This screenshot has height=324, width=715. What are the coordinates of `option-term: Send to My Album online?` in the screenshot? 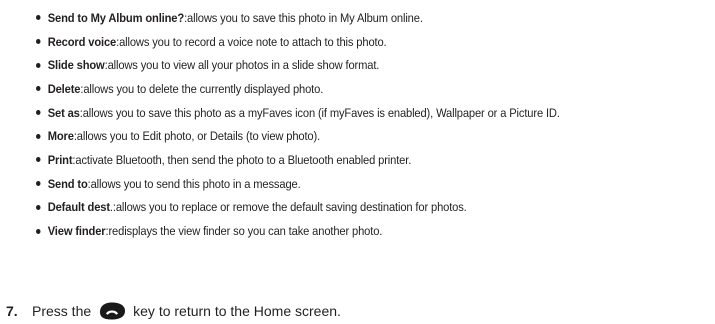 It's located at (116, 17).